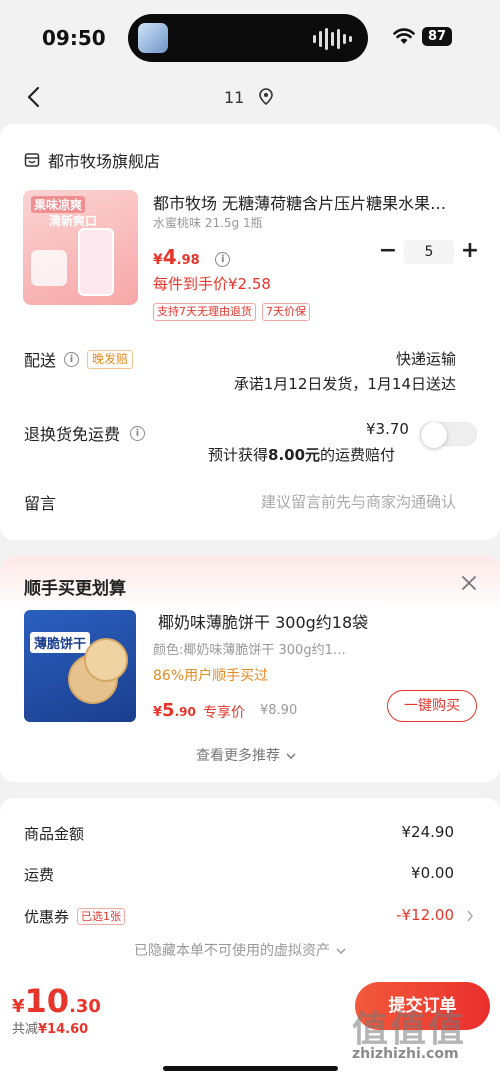 The image size is (500, 1083). I want to click on return-shipping-toggle, so click(448, 435).